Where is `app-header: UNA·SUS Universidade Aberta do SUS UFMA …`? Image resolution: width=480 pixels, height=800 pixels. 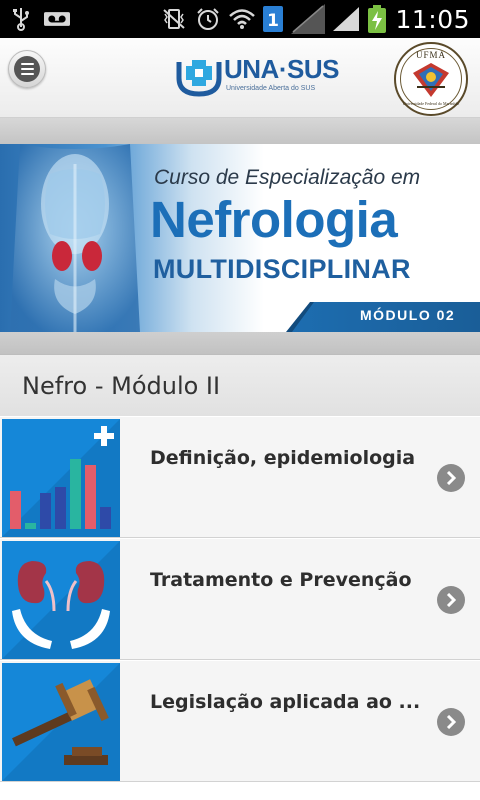 app-header: UNA·SUS Universidade Aberta do SUS UFMA … is located at coordinates (240, 78).